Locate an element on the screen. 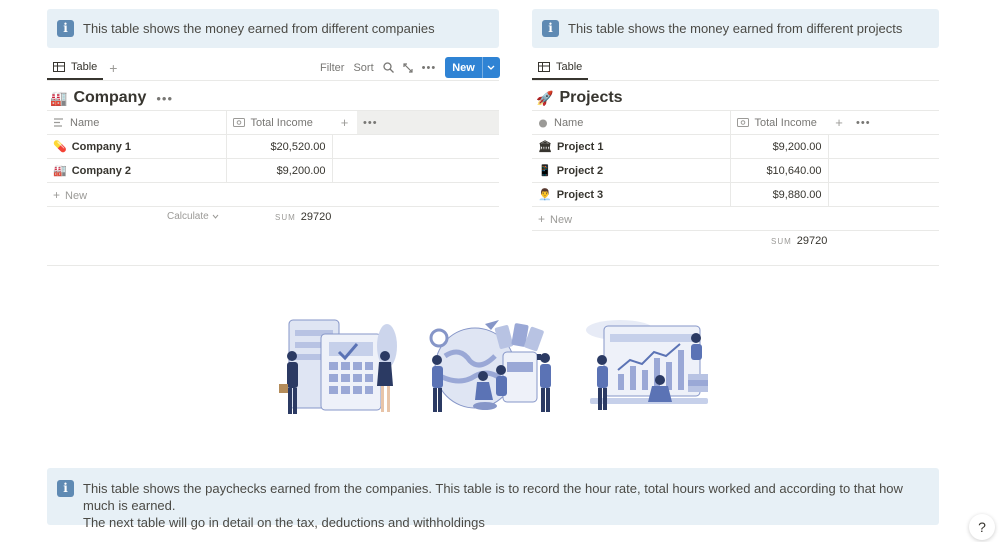  table-row: 🏛 Project 1 $9,200.00 is located at coordinates (735, 146).